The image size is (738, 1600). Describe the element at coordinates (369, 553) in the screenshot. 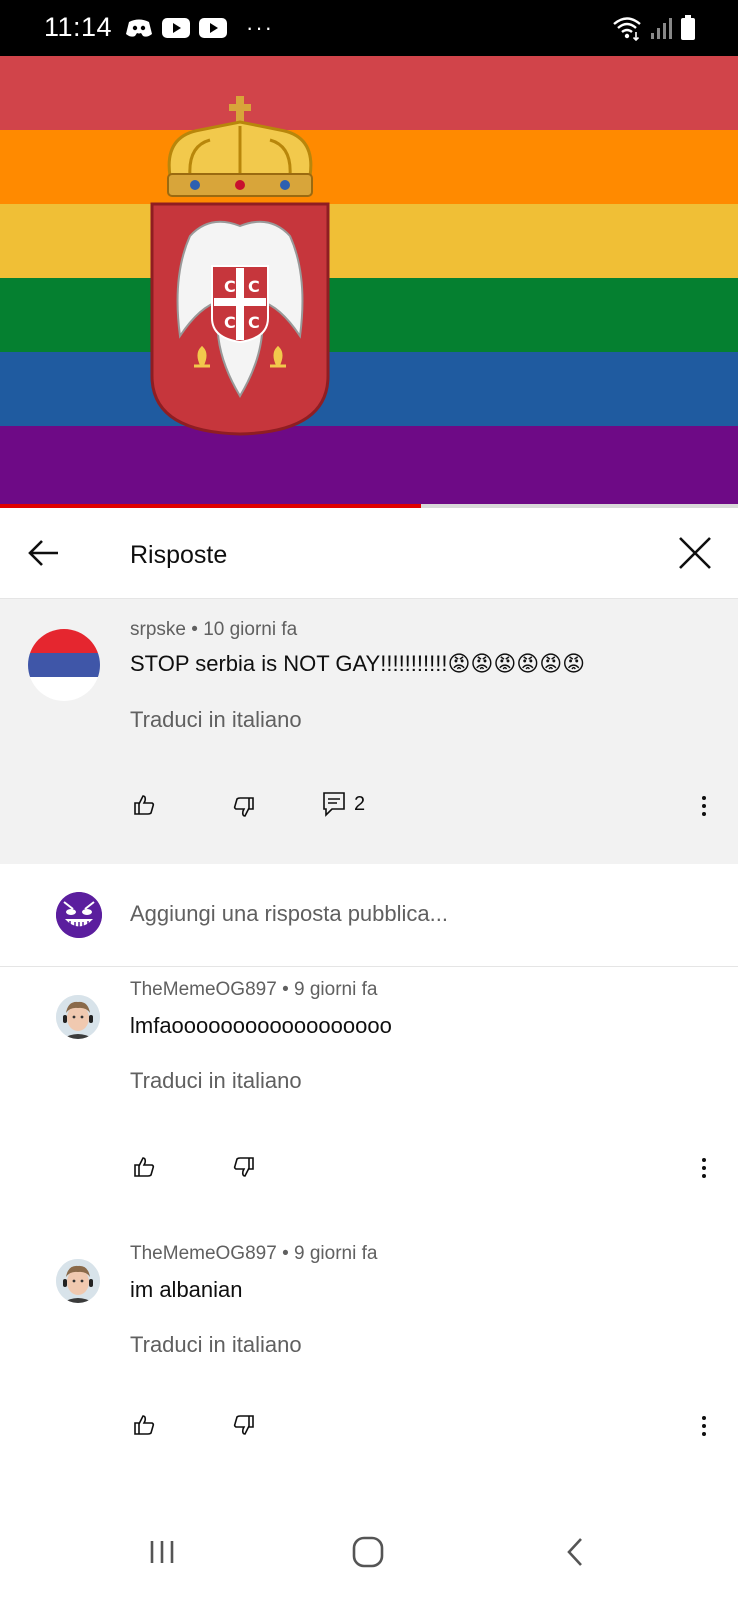

I see `replies-header: Risposte` at that location.